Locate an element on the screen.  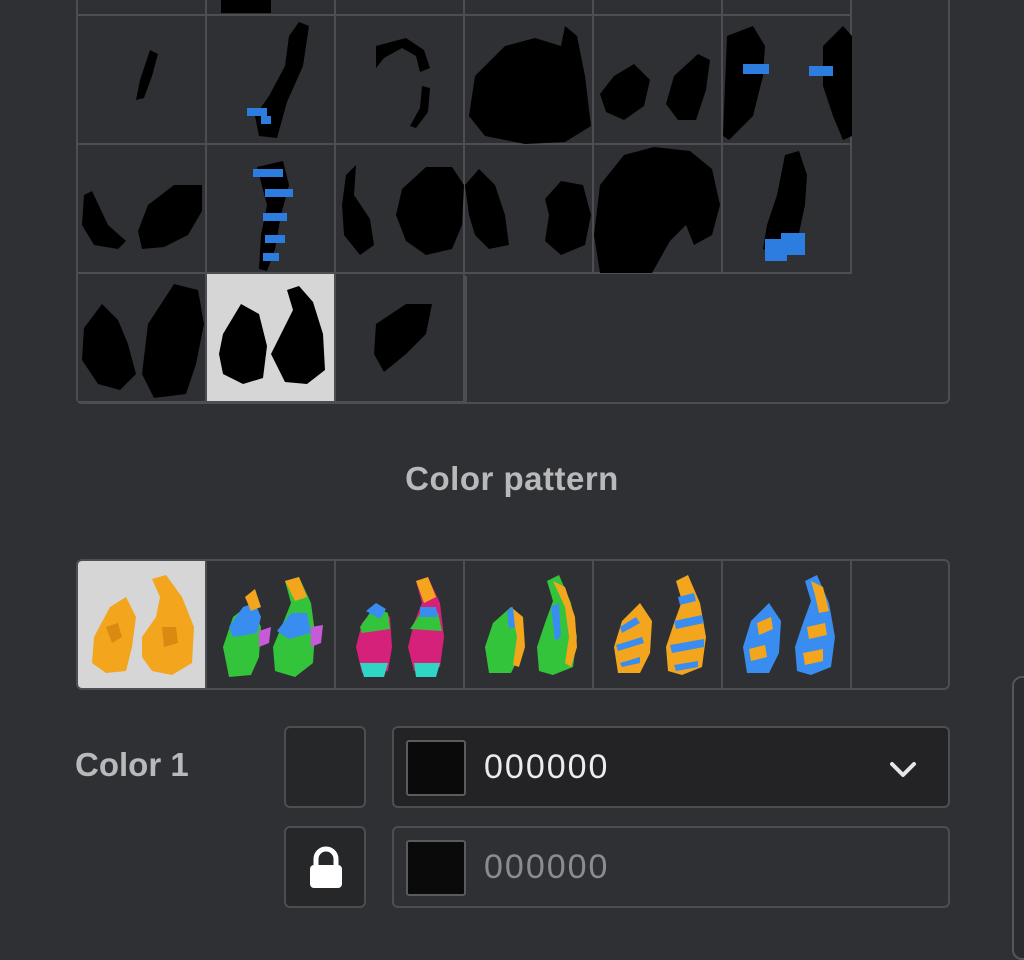
color-pattern-picker is located at coordinates (513, 624).